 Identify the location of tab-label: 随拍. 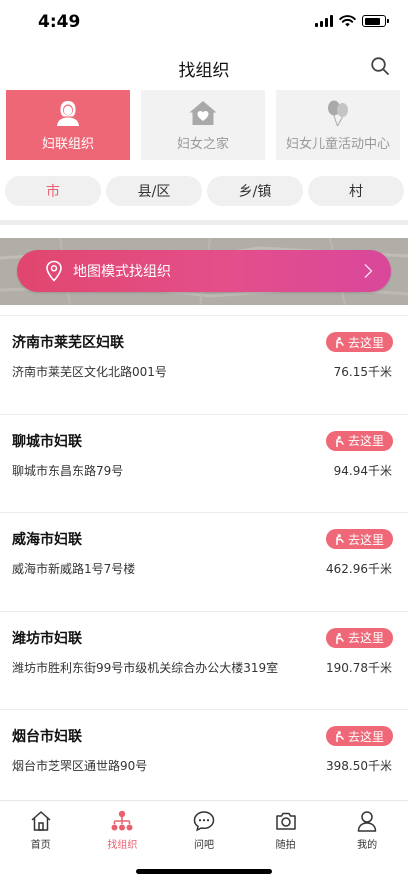
(285, 845).